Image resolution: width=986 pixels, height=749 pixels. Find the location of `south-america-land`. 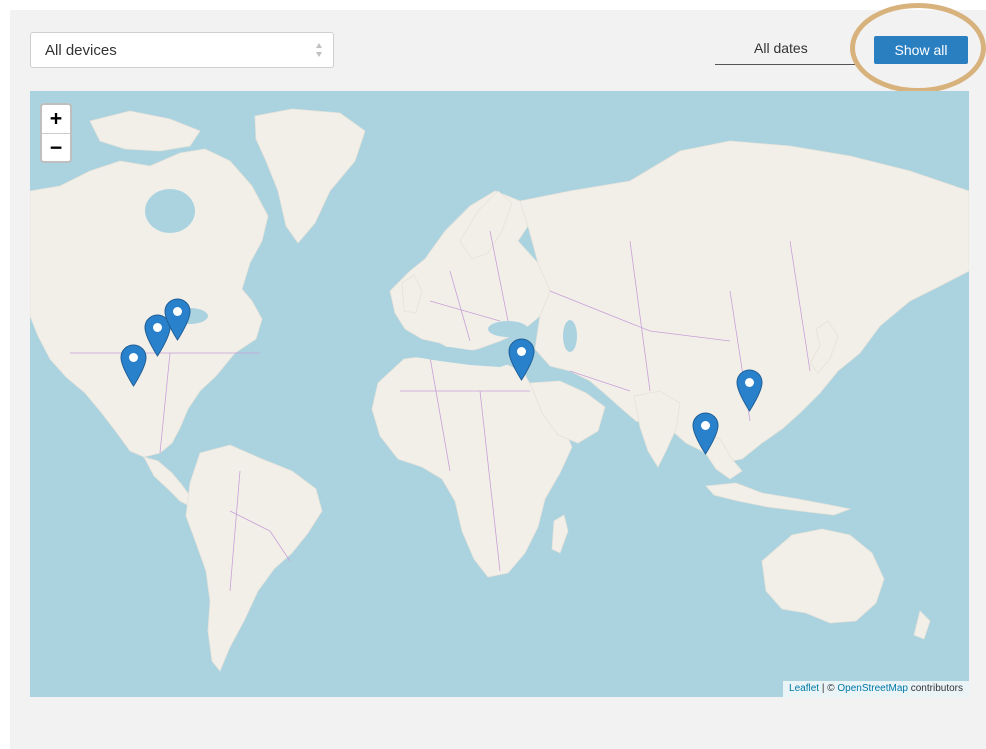

south-america-land is located at coordinates (254, 558).